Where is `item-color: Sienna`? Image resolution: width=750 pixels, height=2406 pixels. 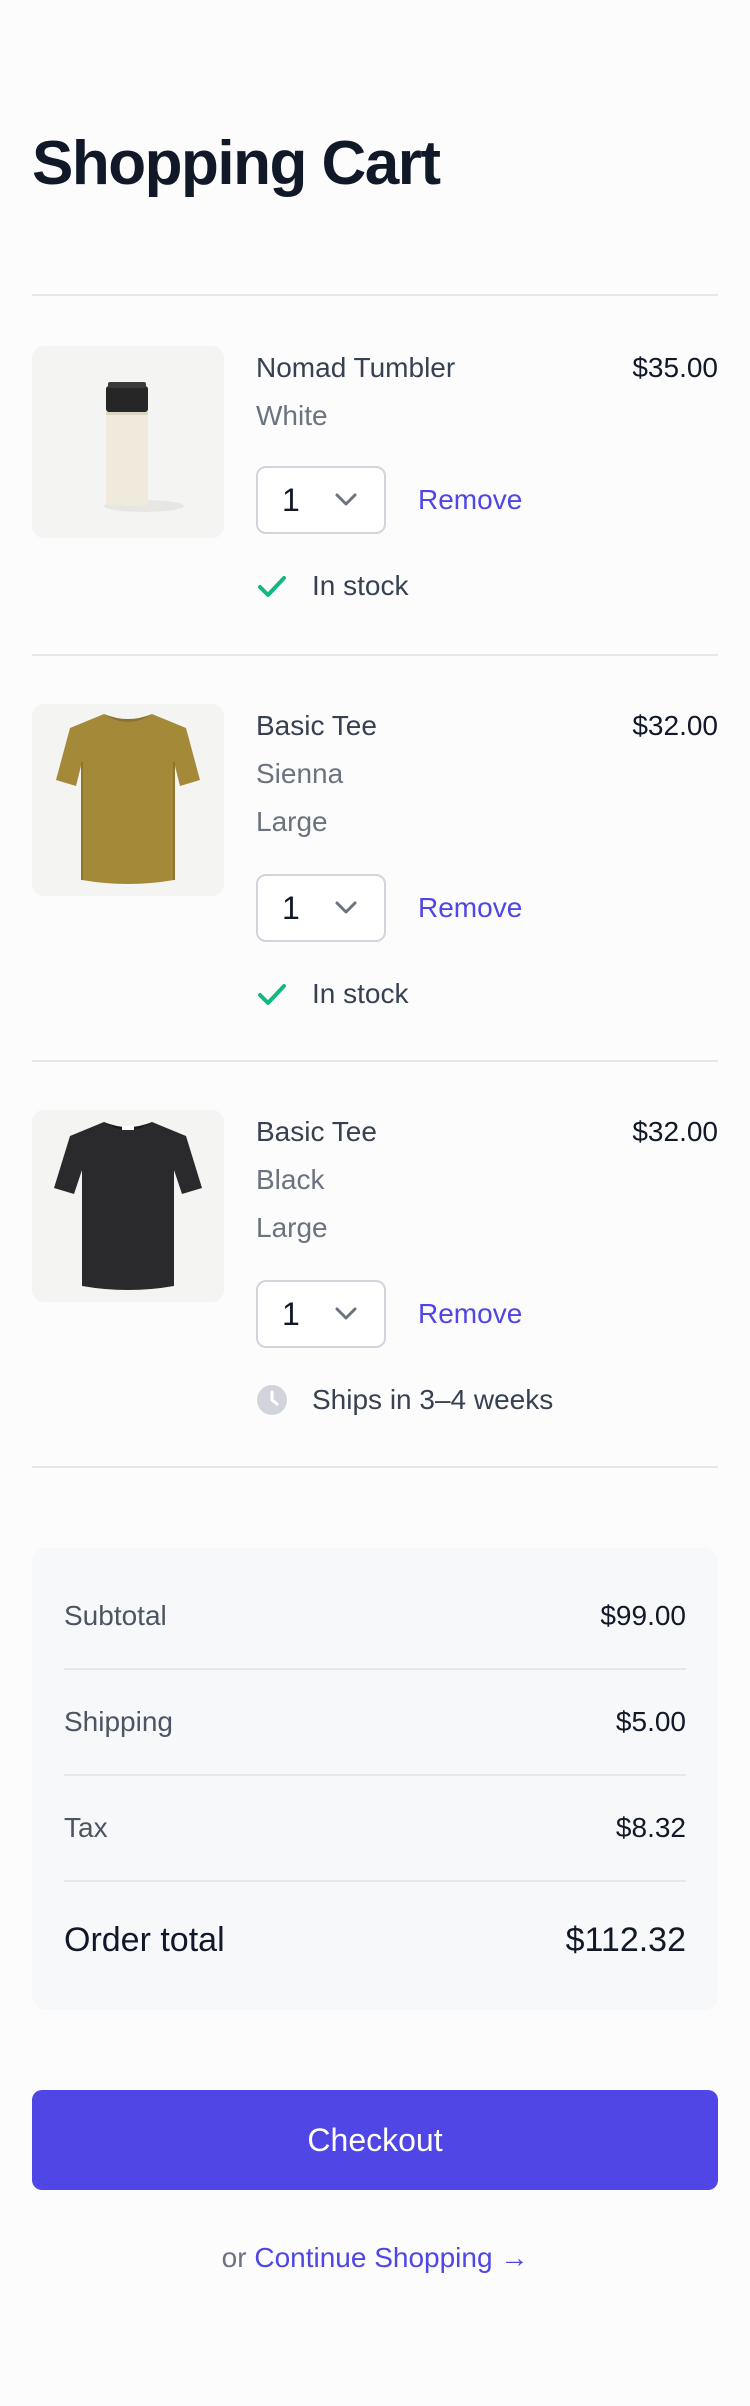
item-color: Sienna is located at coordinates (300, 773).